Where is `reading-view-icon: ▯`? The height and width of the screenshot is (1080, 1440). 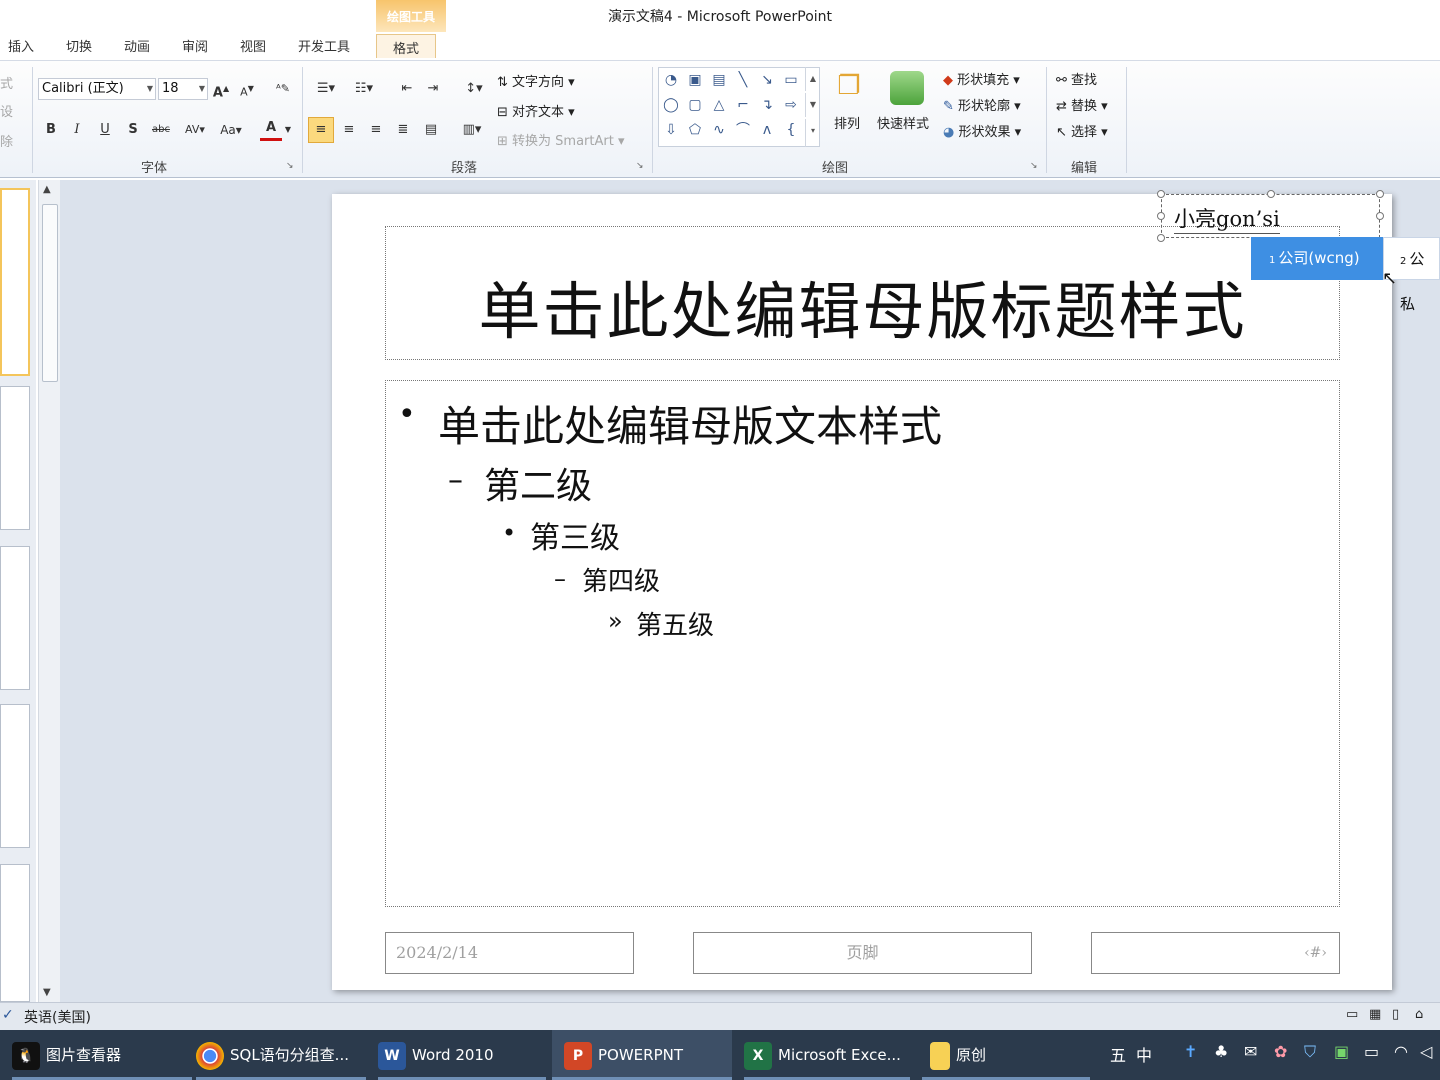 reading-view-icon: ▯ is located at coordinates (1395, 1014).